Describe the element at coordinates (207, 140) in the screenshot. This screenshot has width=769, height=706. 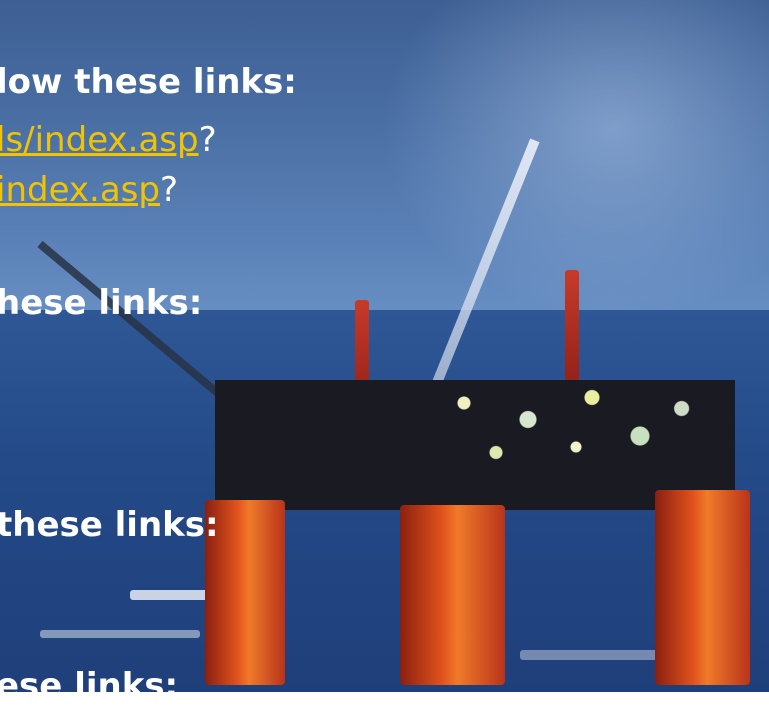
I see `link-1-suffix: ?` at that location.